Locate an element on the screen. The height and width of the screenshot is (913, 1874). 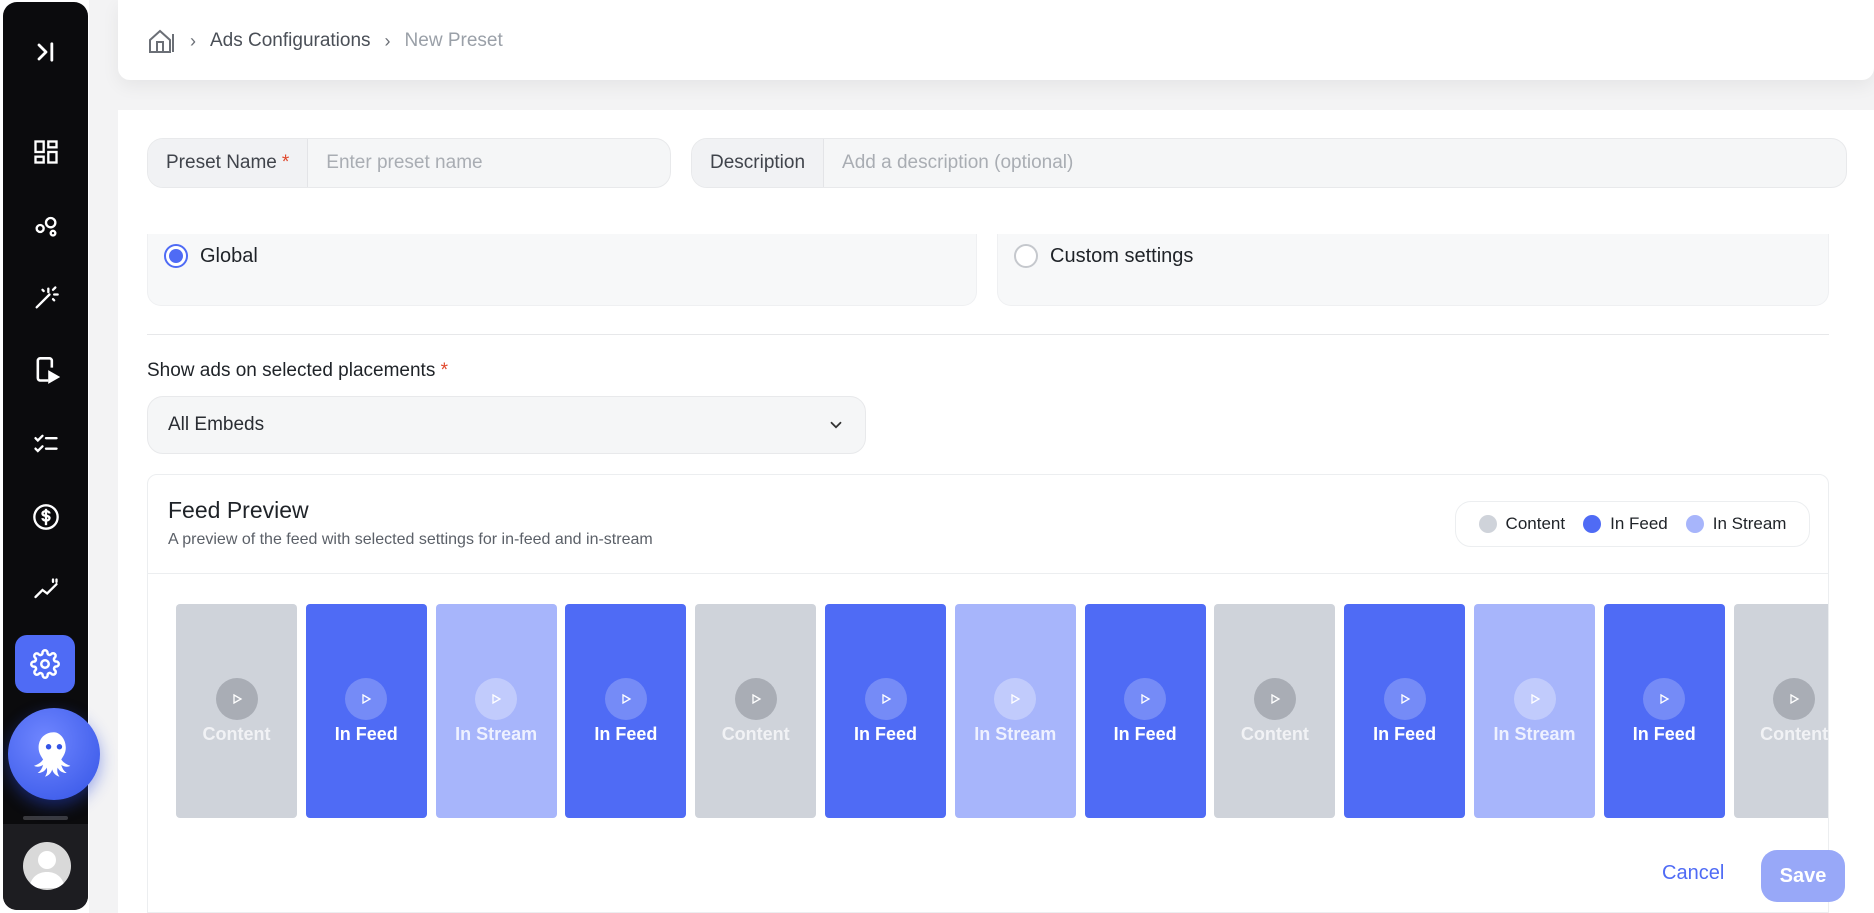
settings-button is located at coordinates (45, 664).